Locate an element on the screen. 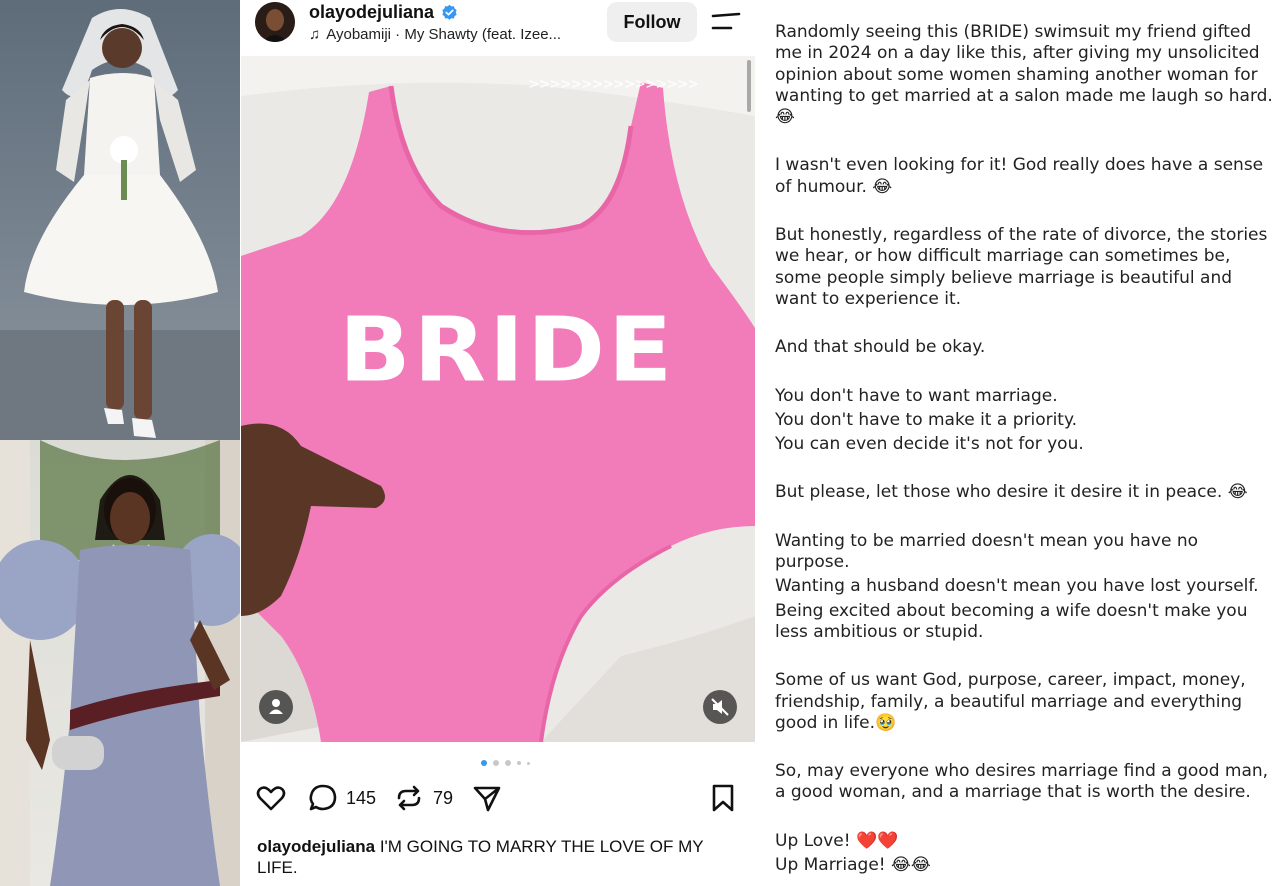 Image resolution: width=1280 pixels, height=886 pixels. verified-icon is located at coordinates (449, 12).